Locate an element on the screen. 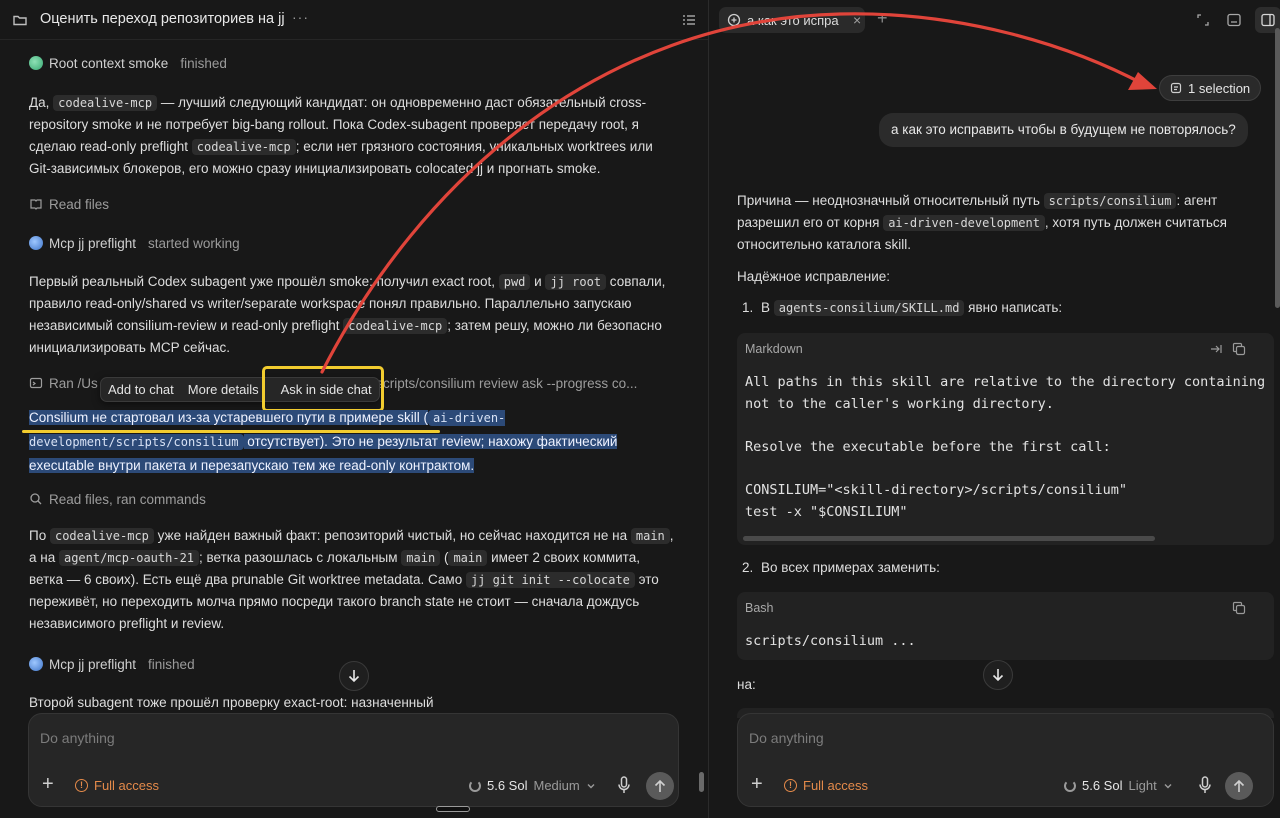 This screenshot has height=818, width=1280. inline-code: scripts/consilium is located at coordinates (1110, 201).